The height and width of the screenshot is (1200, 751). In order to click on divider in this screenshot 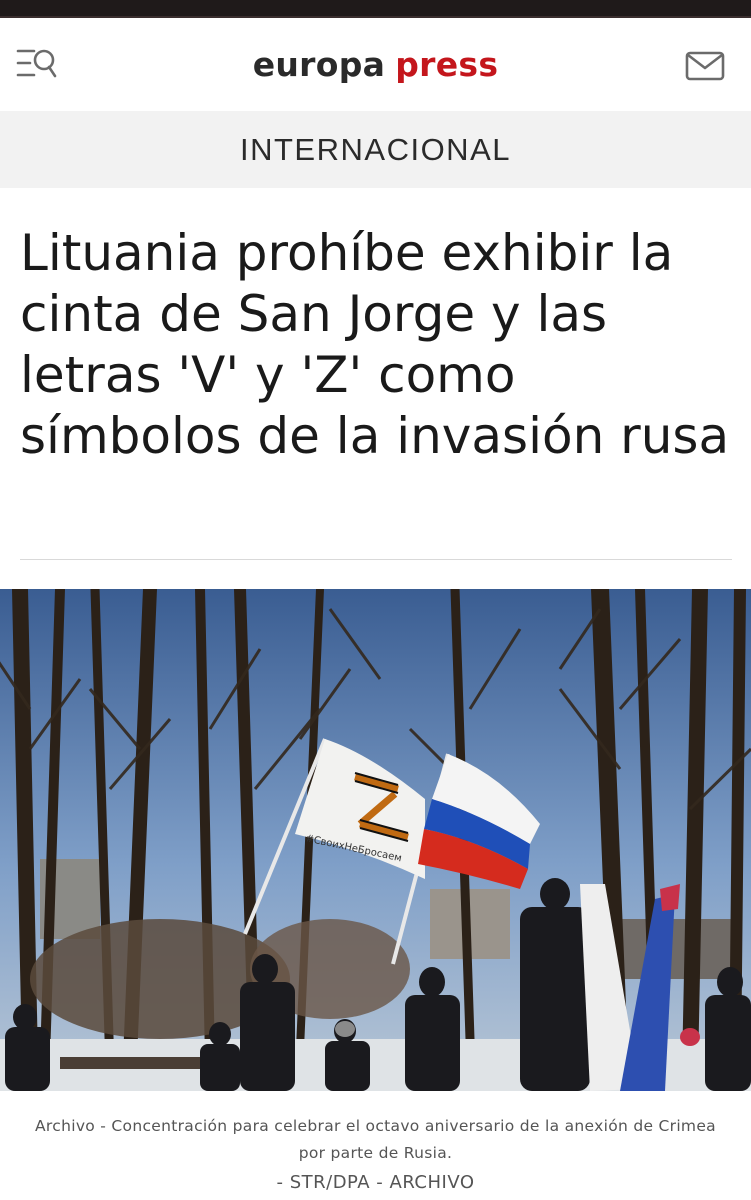, I will do `click(376, 559)`.